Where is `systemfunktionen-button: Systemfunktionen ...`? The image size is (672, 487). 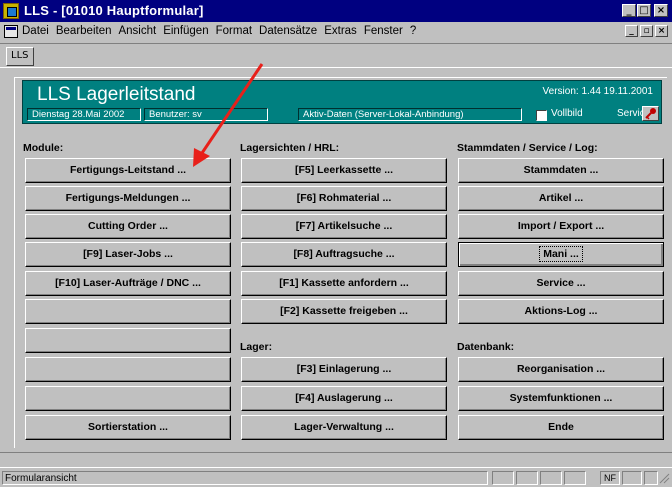 systemfunktionen-button: Systemfunktionen ... is located at coordinates (561, 398).